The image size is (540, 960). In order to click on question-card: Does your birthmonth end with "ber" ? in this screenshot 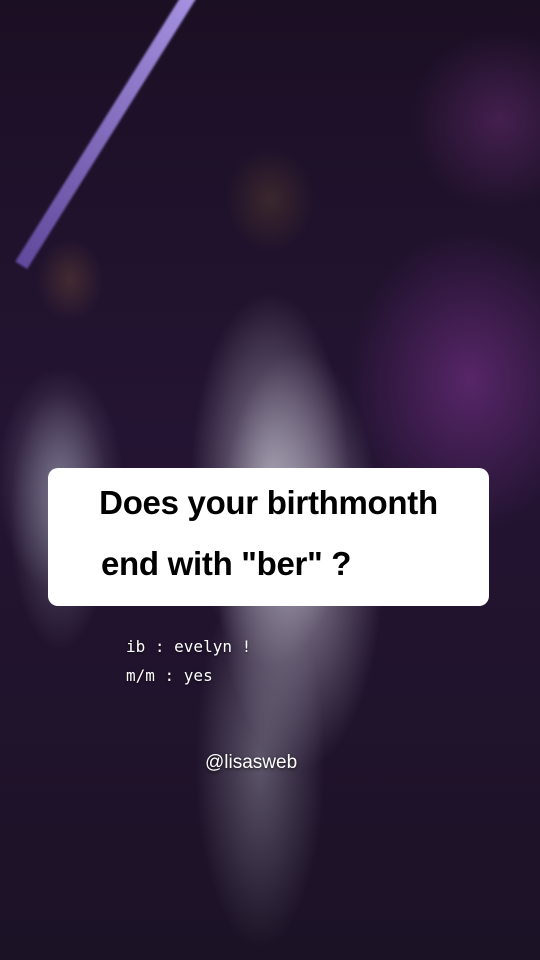, I will do `click(268, 537)`.